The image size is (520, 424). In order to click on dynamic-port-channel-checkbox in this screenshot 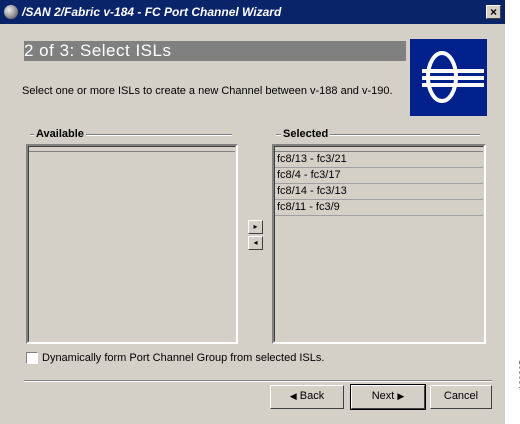, I will do `click(32, 358)`.